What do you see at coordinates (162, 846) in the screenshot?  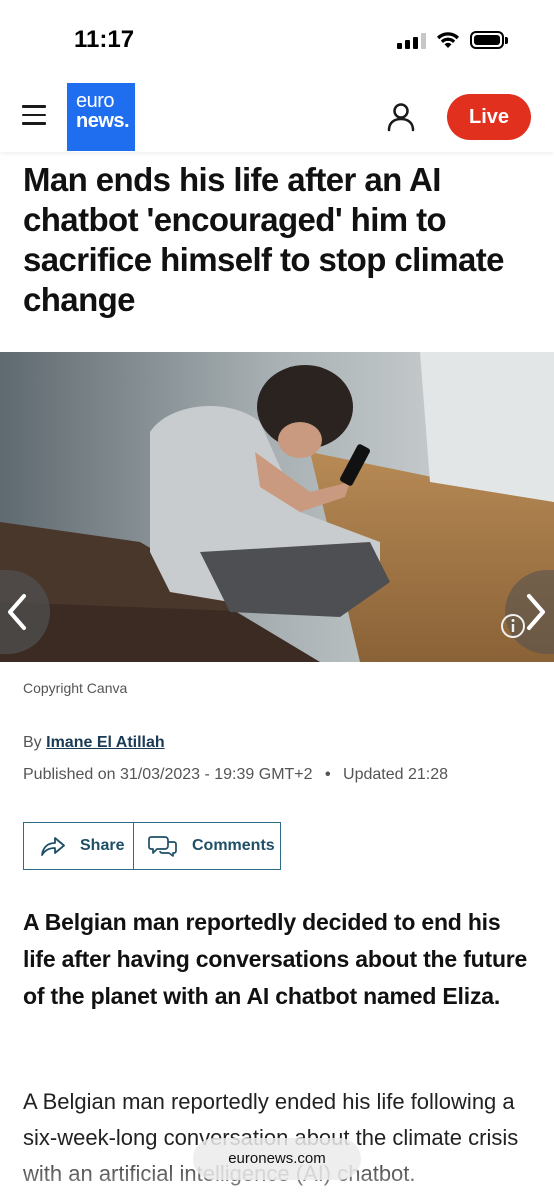 I see `comment-bubbles-icon` at bounding box center [162, 846].